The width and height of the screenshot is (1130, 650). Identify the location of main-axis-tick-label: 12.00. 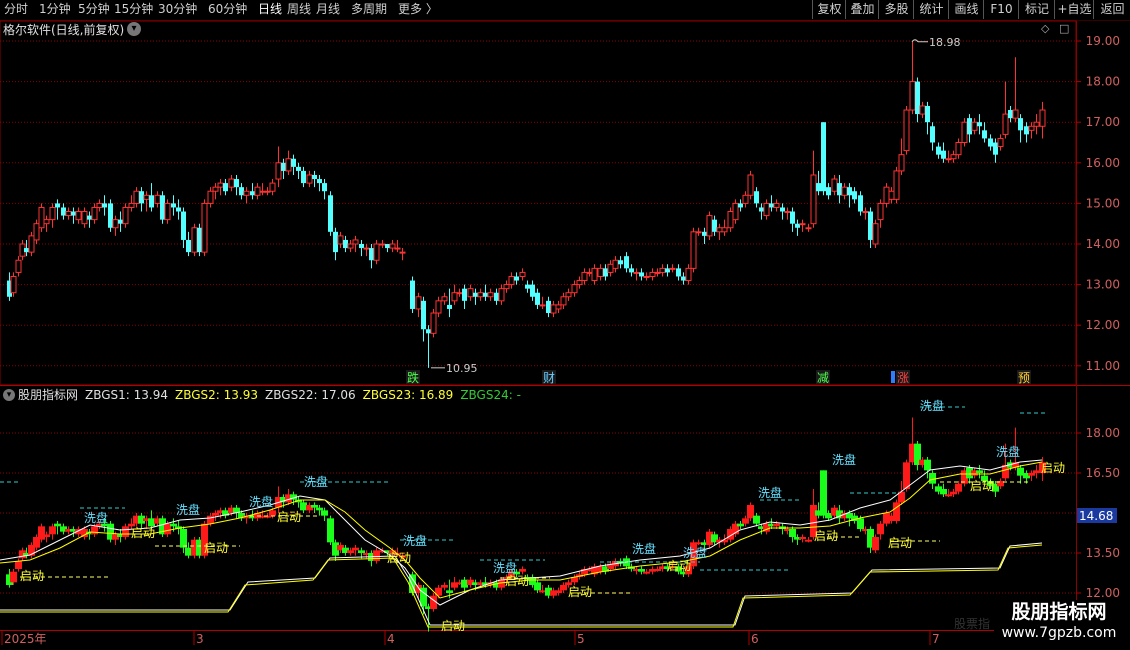
(1103, 325).